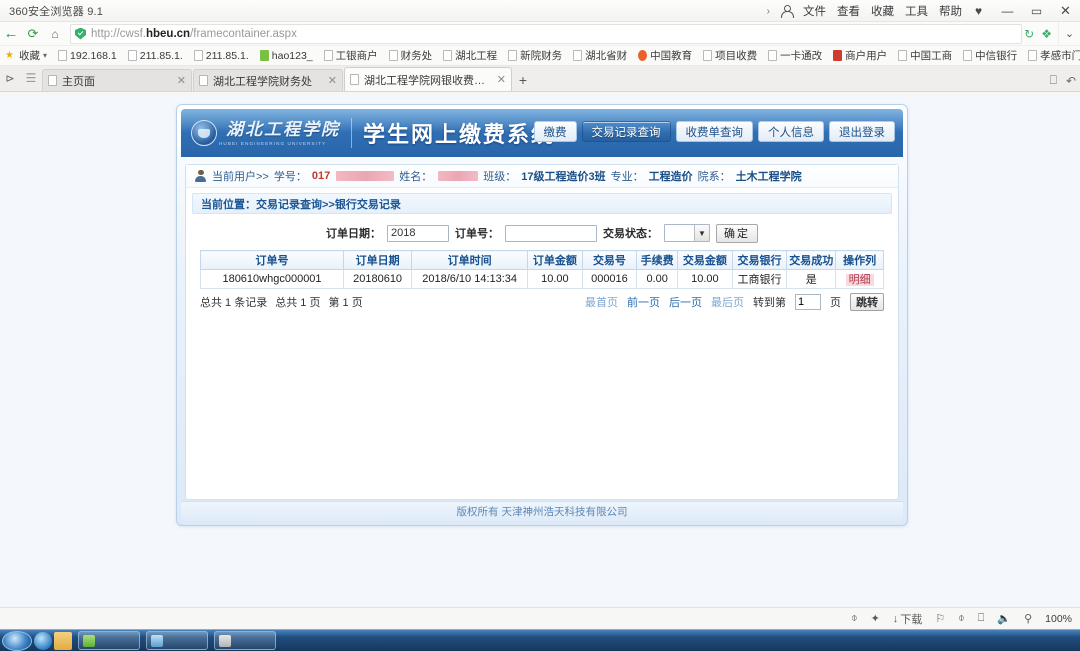 The image size is (1080, 651). I want to click on menu-tools: 工具, so click(916, 11).